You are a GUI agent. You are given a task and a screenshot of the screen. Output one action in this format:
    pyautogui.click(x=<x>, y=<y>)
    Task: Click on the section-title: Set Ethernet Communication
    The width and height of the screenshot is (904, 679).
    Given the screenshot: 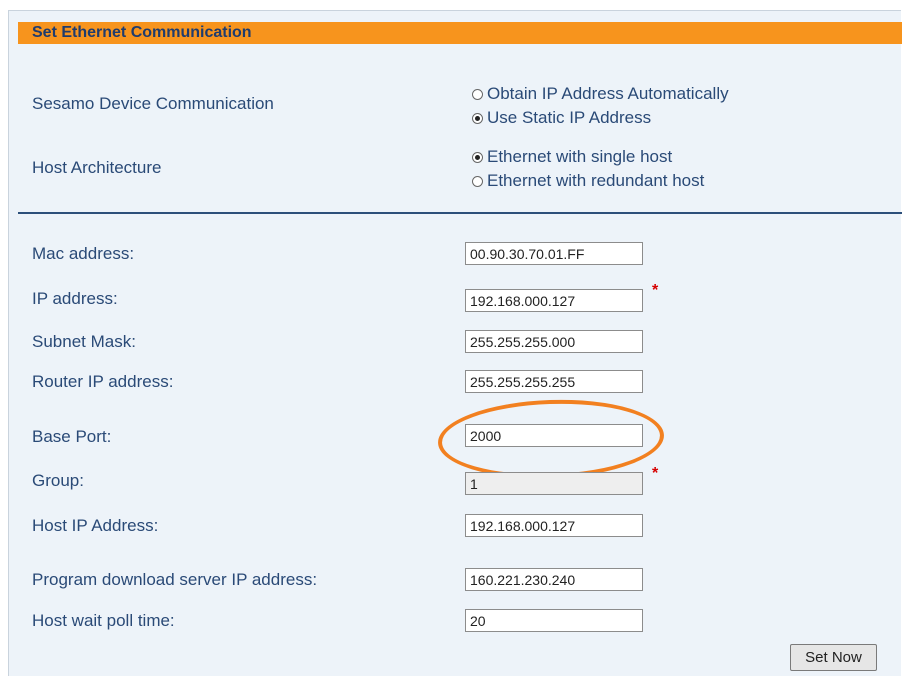 What is the action you would take?
    pyautogui.click(x=142, y=32)
    